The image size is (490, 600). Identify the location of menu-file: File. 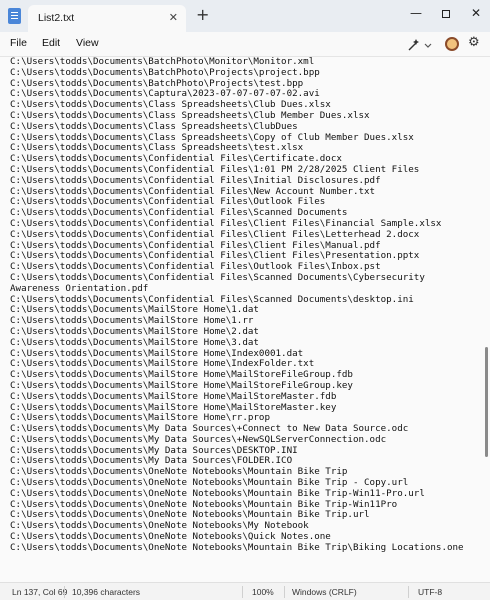
(18, 43).